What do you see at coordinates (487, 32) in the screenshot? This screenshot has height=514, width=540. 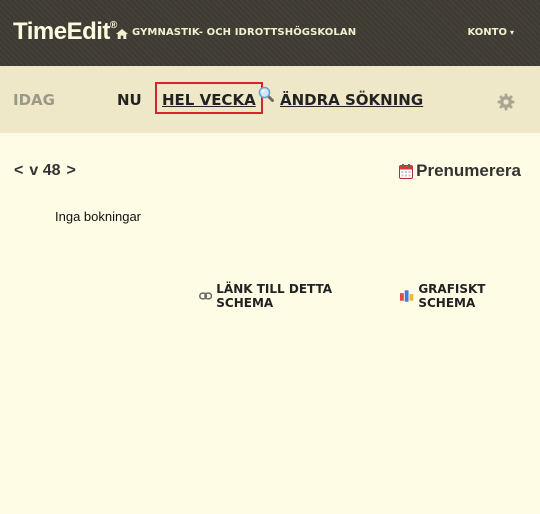 I see `account-label: KONTO` at bounding box center [487, 32].